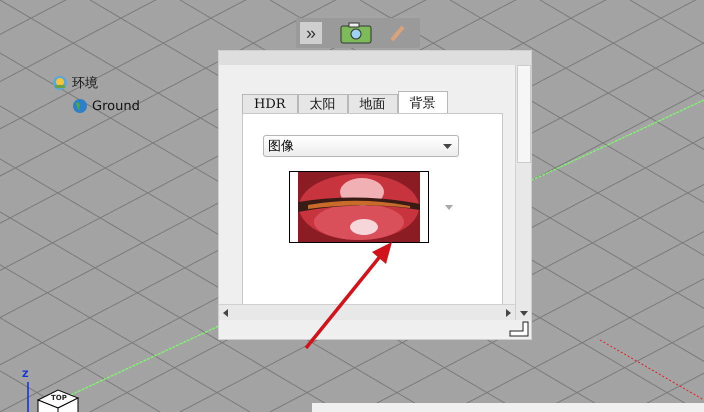  What do you see at coordinates (356, 33) in the screenshot?
I see `camera-icon` at bounding box center [356, 33].